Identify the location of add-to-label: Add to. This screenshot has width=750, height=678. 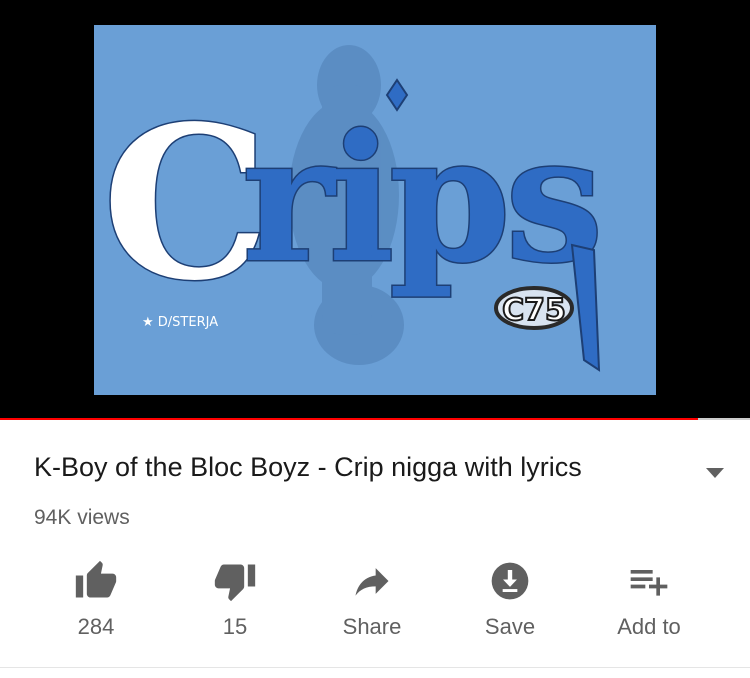
(649, 626).